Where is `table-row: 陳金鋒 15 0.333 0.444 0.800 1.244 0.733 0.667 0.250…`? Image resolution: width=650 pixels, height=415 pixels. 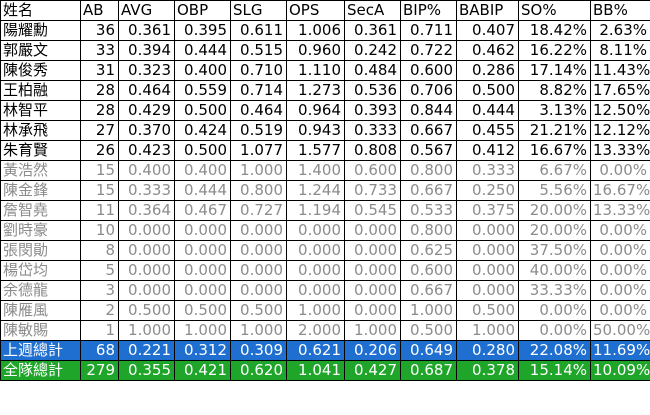
table-row: 陳金鋒 15 0.333 0.444 0.800 1.244 0.733 0.667 0.250… is located at coordinates (325, 190).